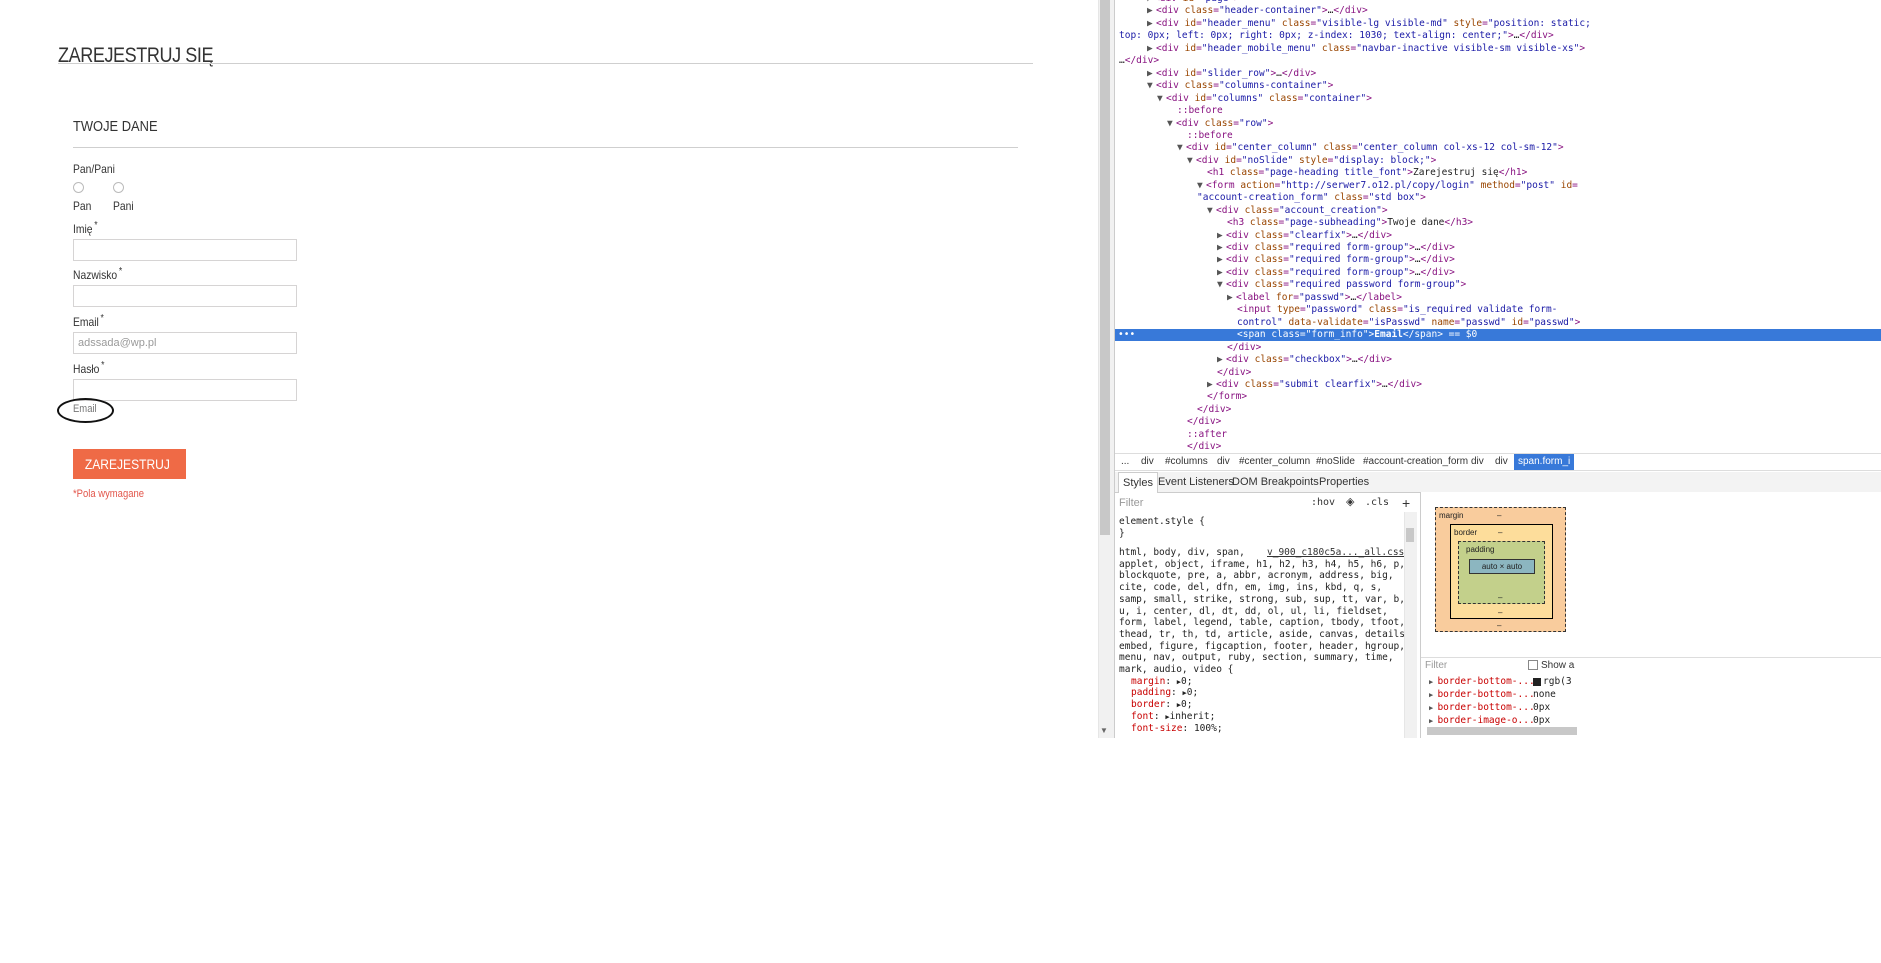  What do you see at coordinates (118, 187) in the screenshot?
I see `gender-radio-pani` at bounding box center [118, 187].